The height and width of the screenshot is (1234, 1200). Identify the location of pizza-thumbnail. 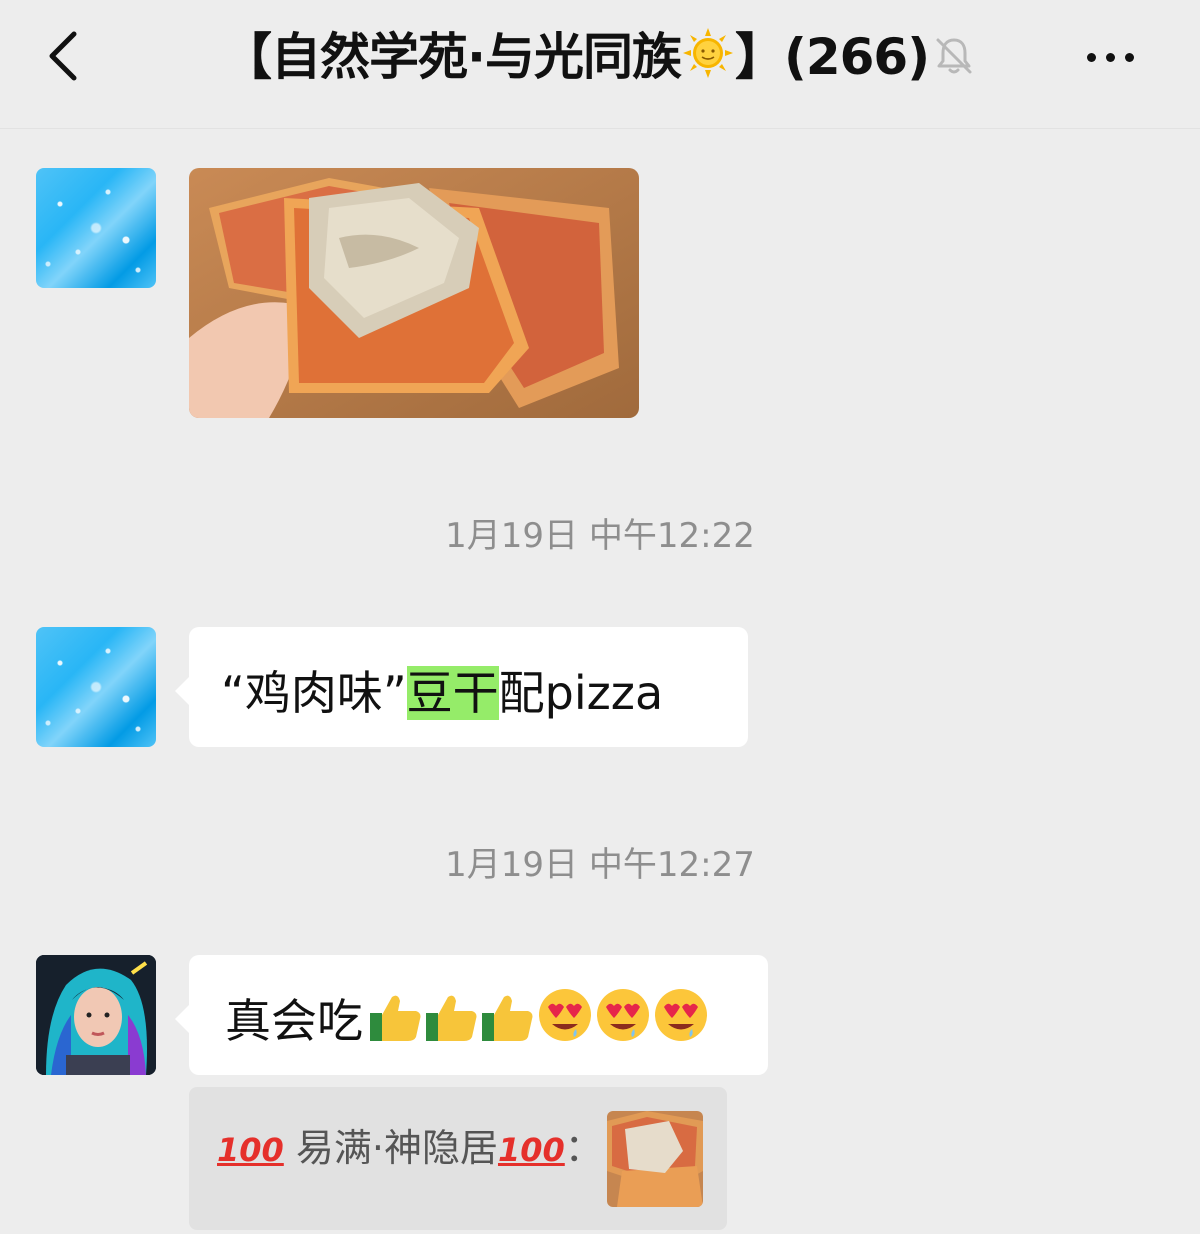
(655, 1159).